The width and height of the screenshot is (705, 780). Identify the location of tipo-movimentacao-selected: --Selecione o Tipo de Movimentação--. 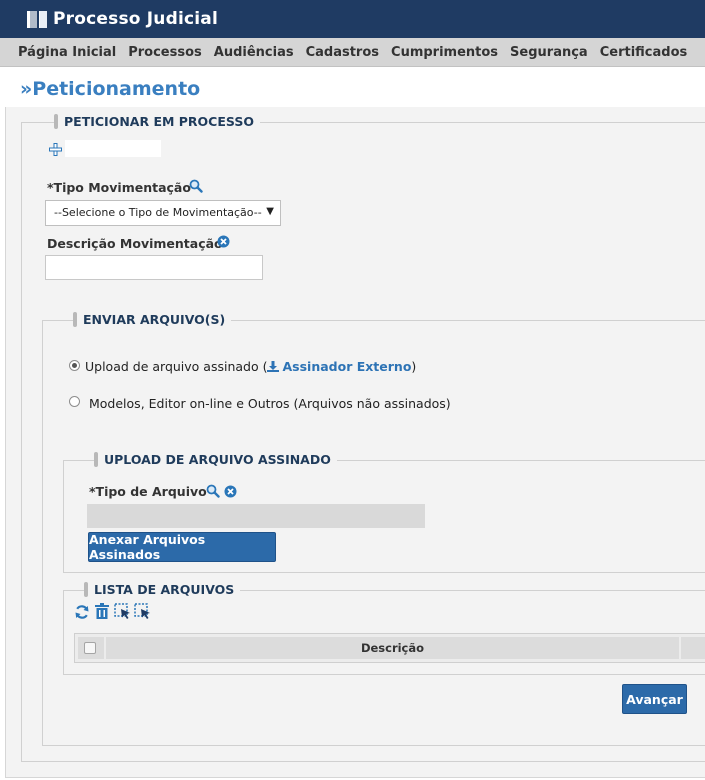
(158, 212).